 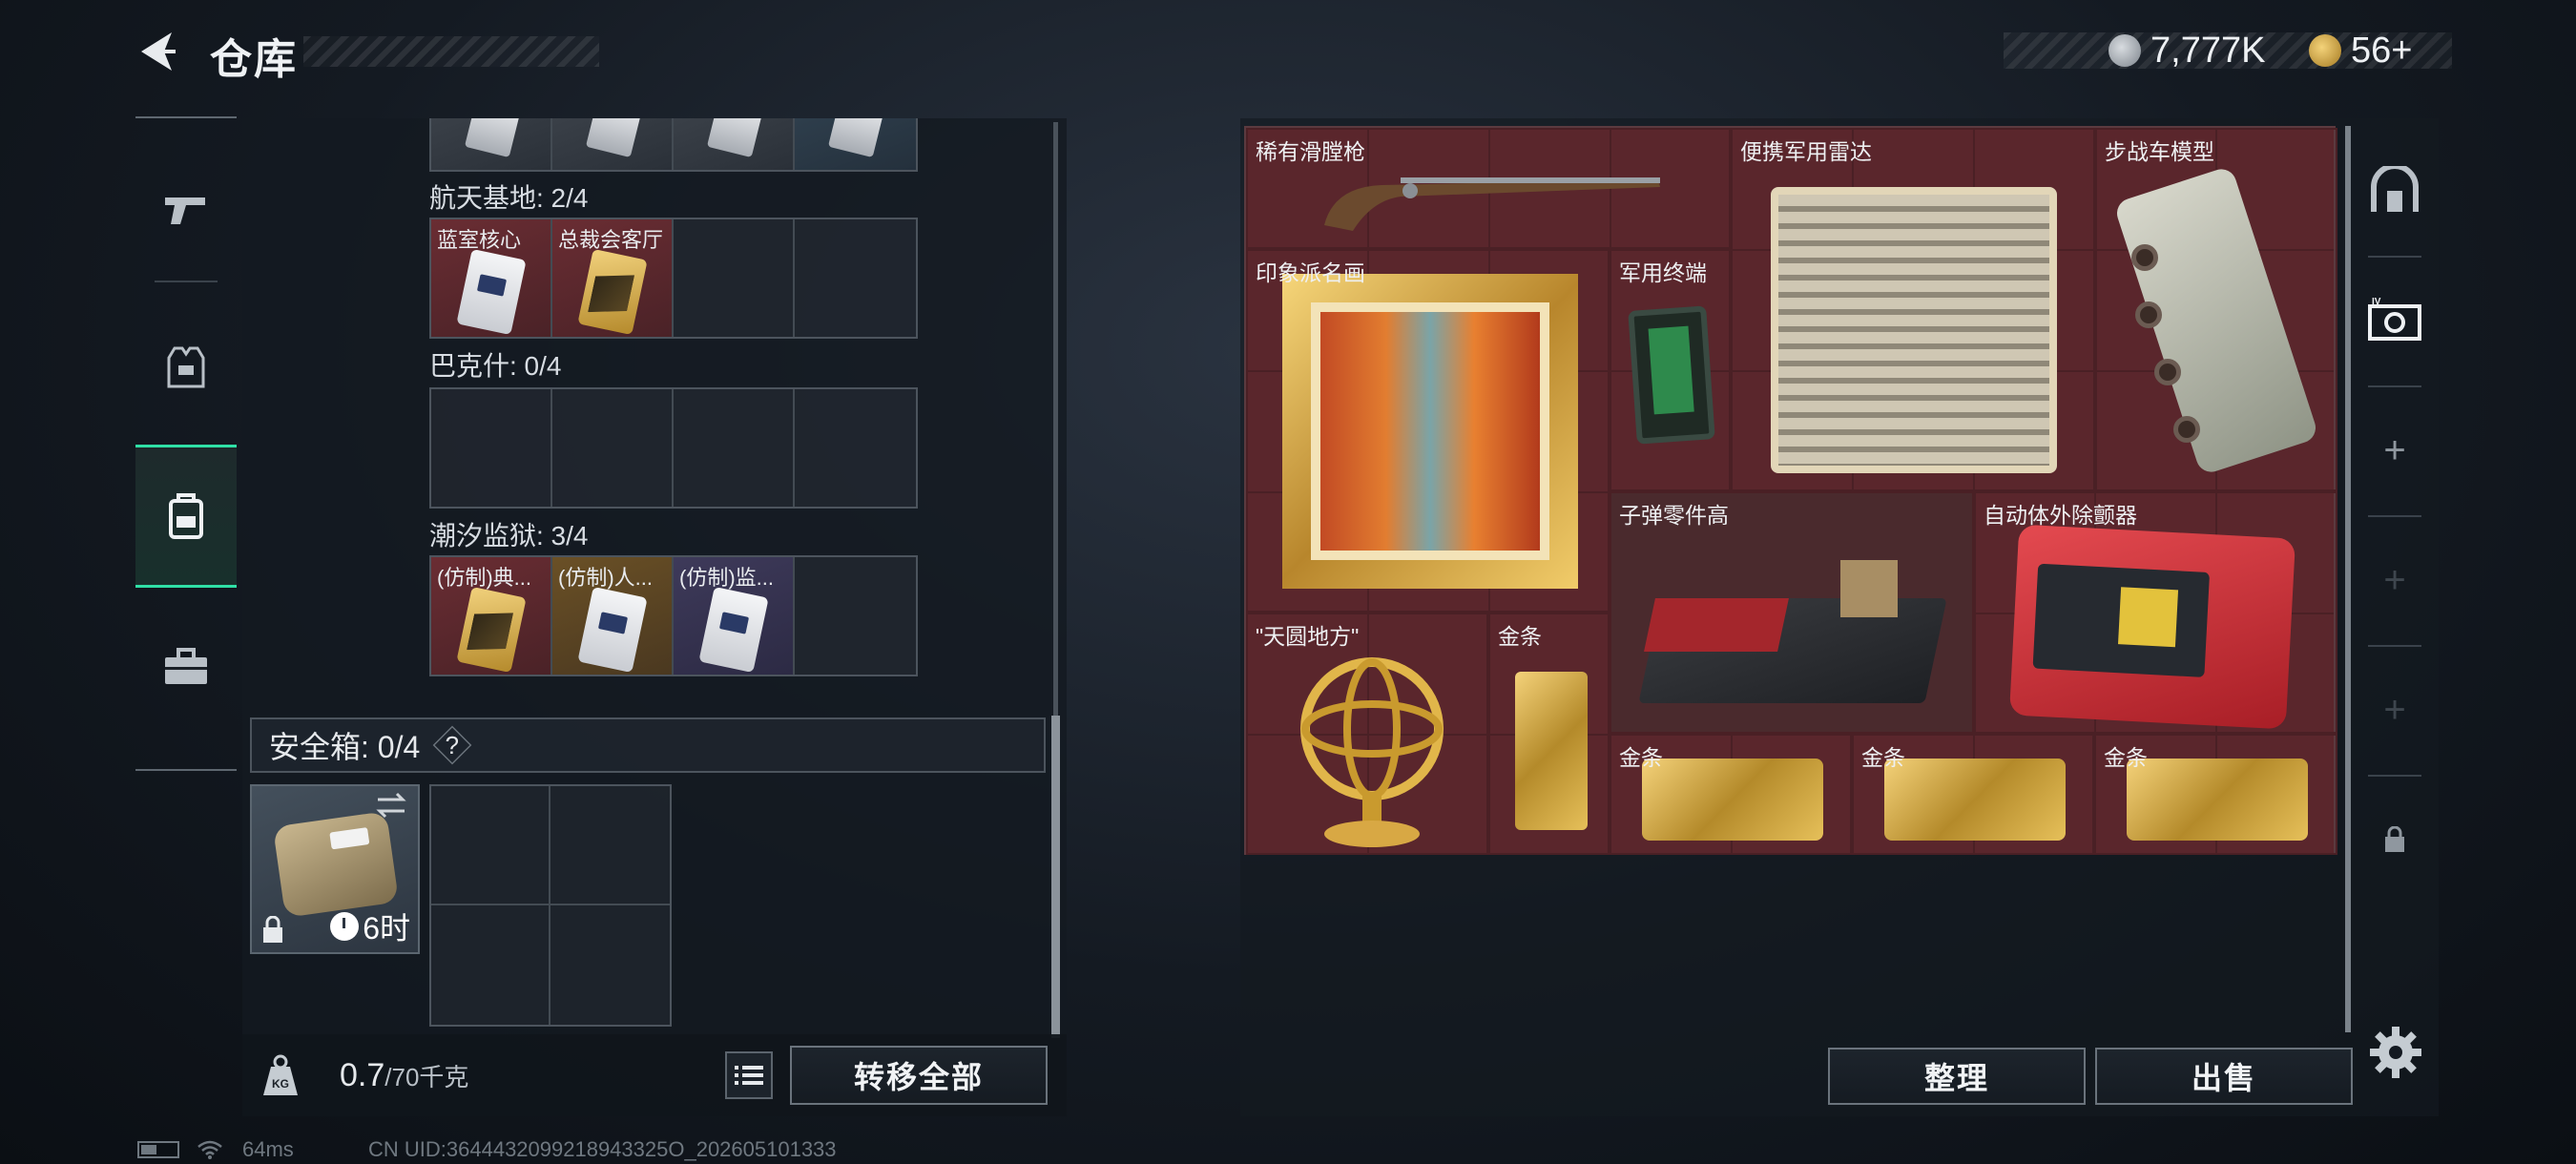 I want to click on card-item-icon, so click(x=613, y=138).